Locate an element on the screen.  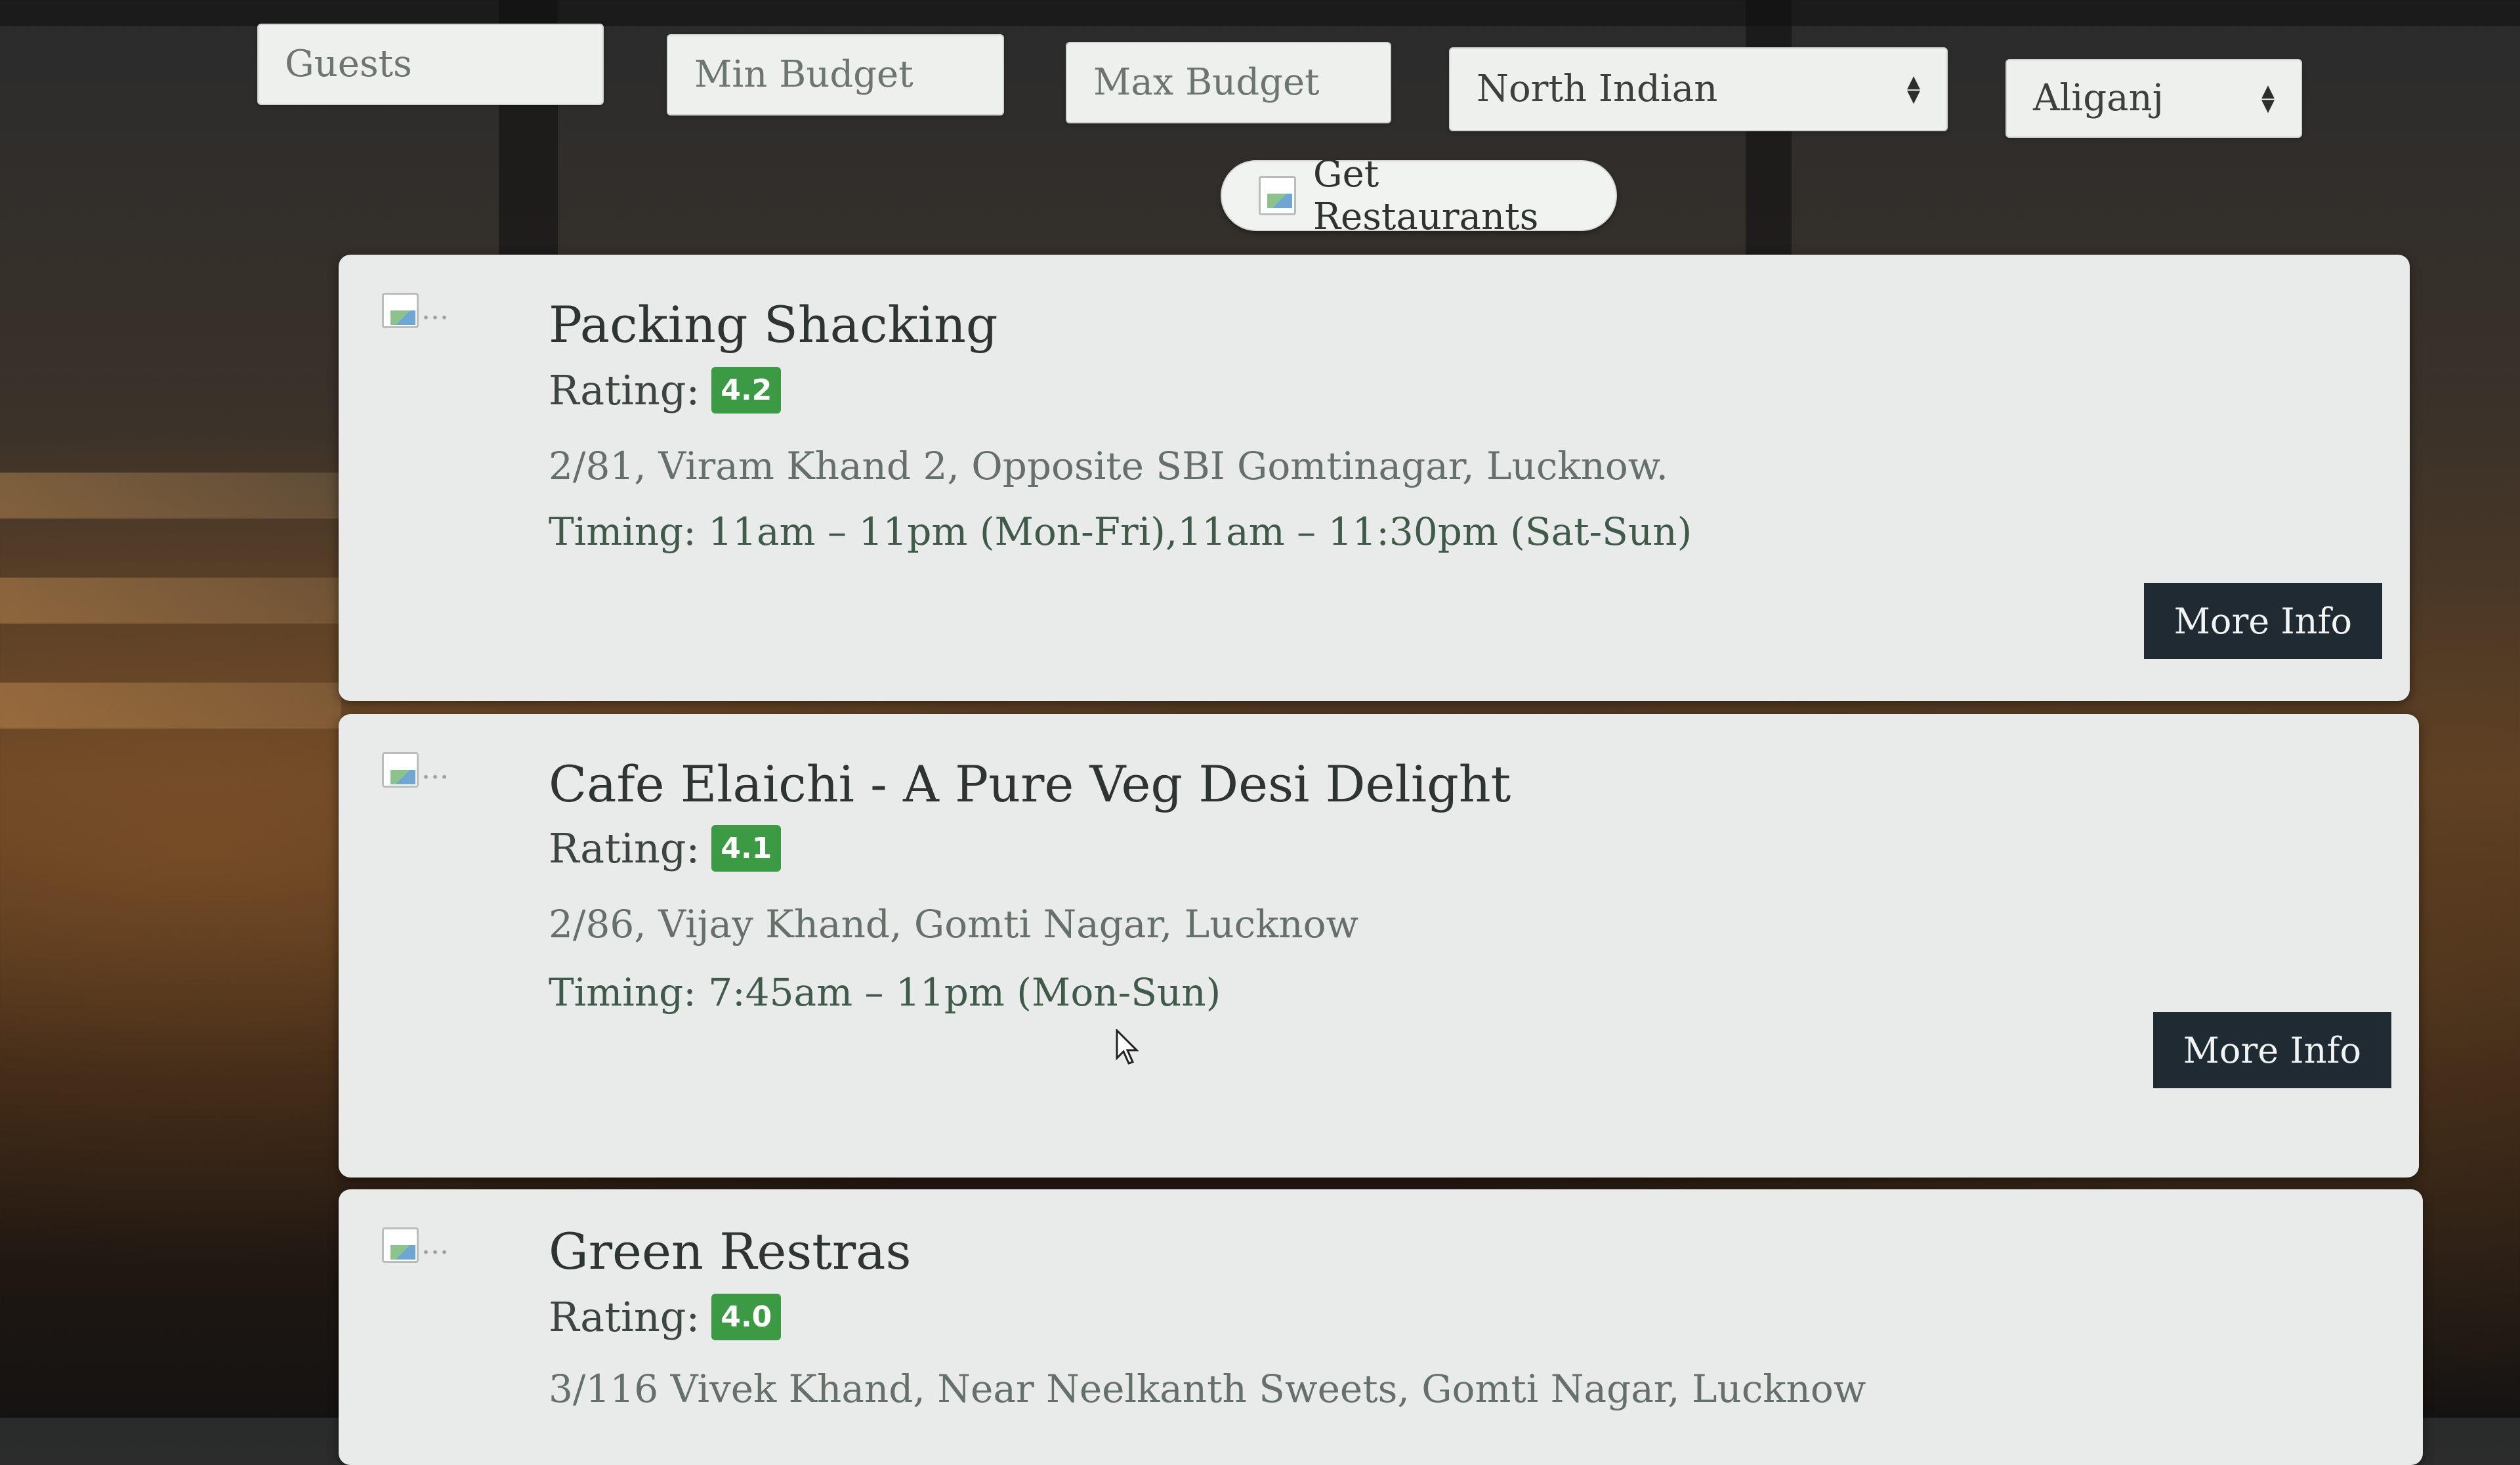
restaurant-address: 2/86, Vijay Khand, Gomti Nagar, Lucknow is located at coordinates (954, 924).